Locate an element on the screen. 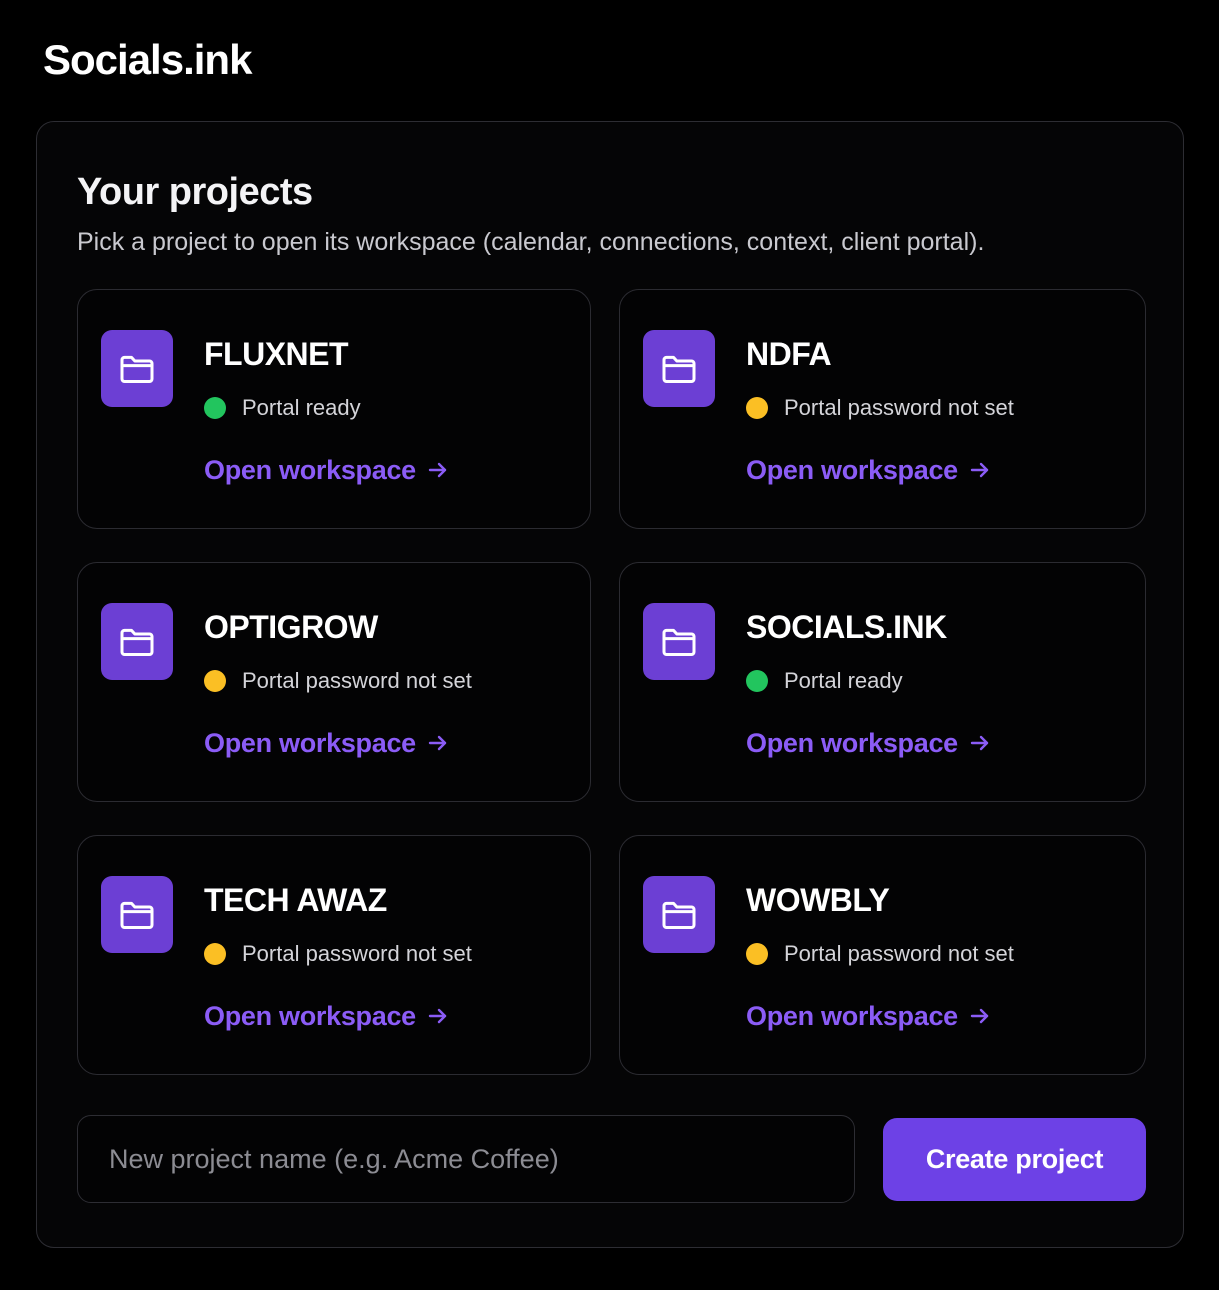 The width and height of the screenshot is (1219, 1290). panel-title: Your projects is located at coordinates (195, 192).